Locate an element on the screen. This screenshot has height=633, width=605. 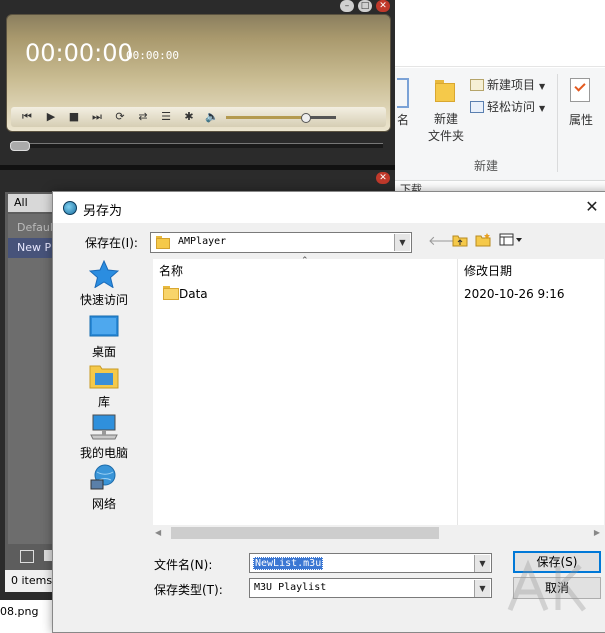
new-item-button: 新建项目 ▼ is located at coordinates (507, 84).